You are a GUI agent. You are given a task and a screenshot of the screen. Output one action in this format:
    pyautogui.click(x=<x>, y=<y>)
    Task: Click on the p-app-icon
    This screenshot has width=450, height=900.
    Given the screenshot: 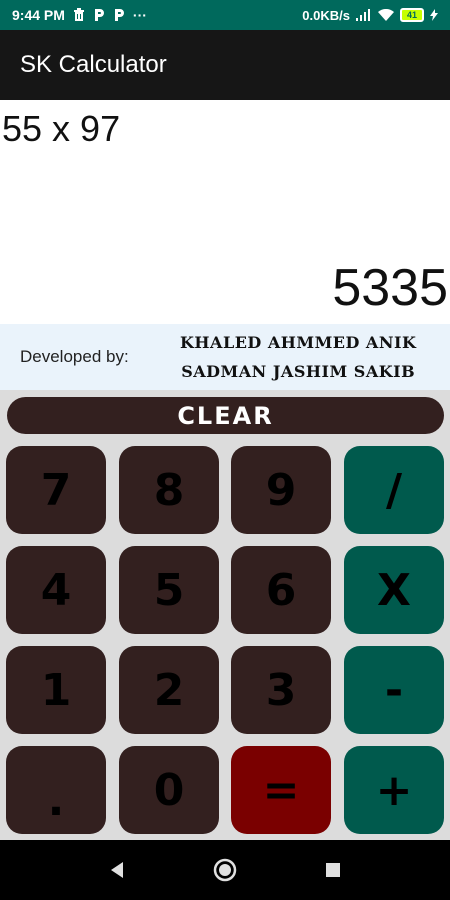 What is the action you would take?
    pyautogui.click(x=99, y=15)
    